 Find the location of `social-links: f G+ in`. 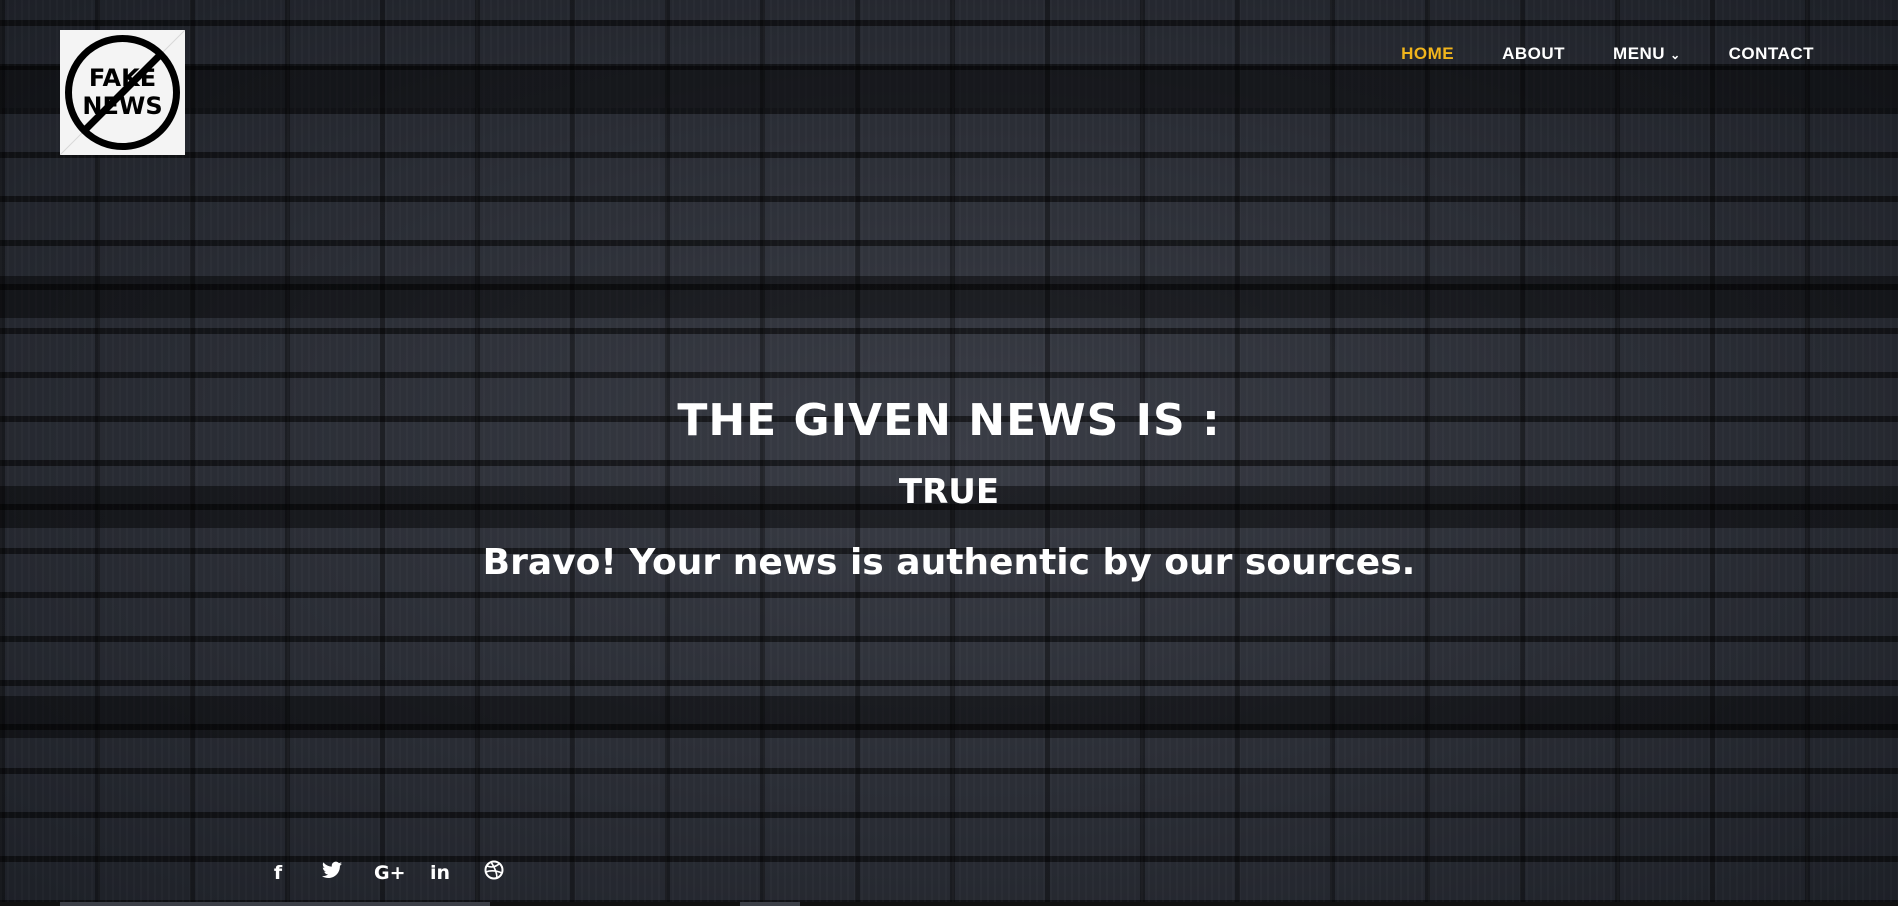

social-links: f G+ in is located at coordinates (386, 873).